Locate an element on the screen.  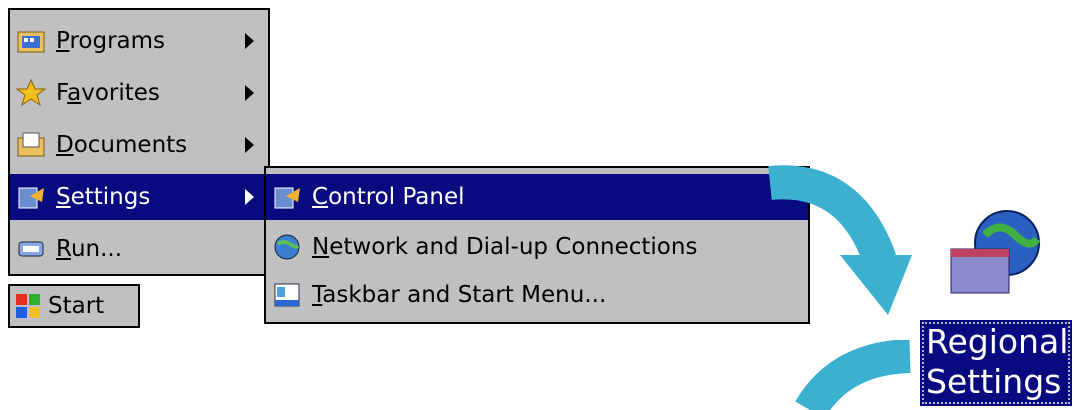
submenu-item-control-panel: Control Panel is located at coordinates (537, 197).